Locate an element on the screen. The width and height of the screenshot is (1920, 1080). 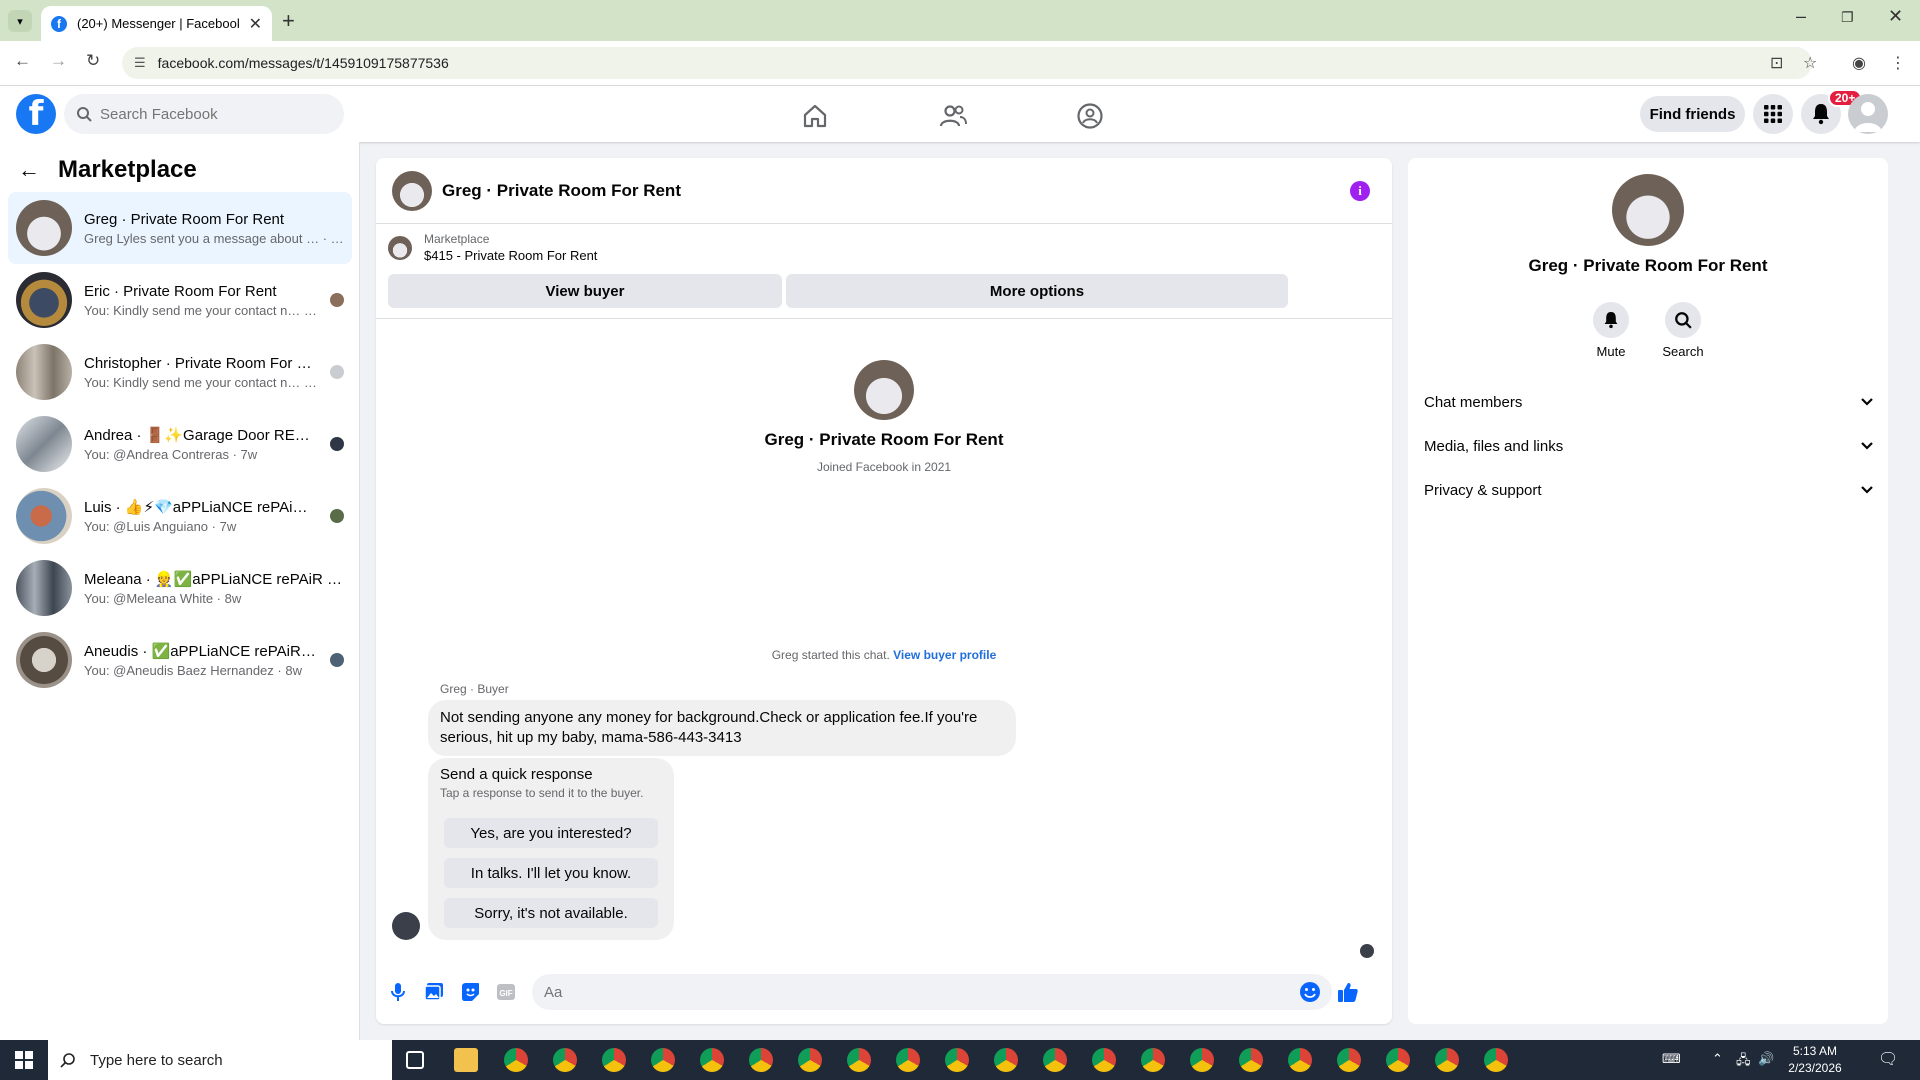
notification-center-icon: 🗨 is located at coordinates (1888, 1059).